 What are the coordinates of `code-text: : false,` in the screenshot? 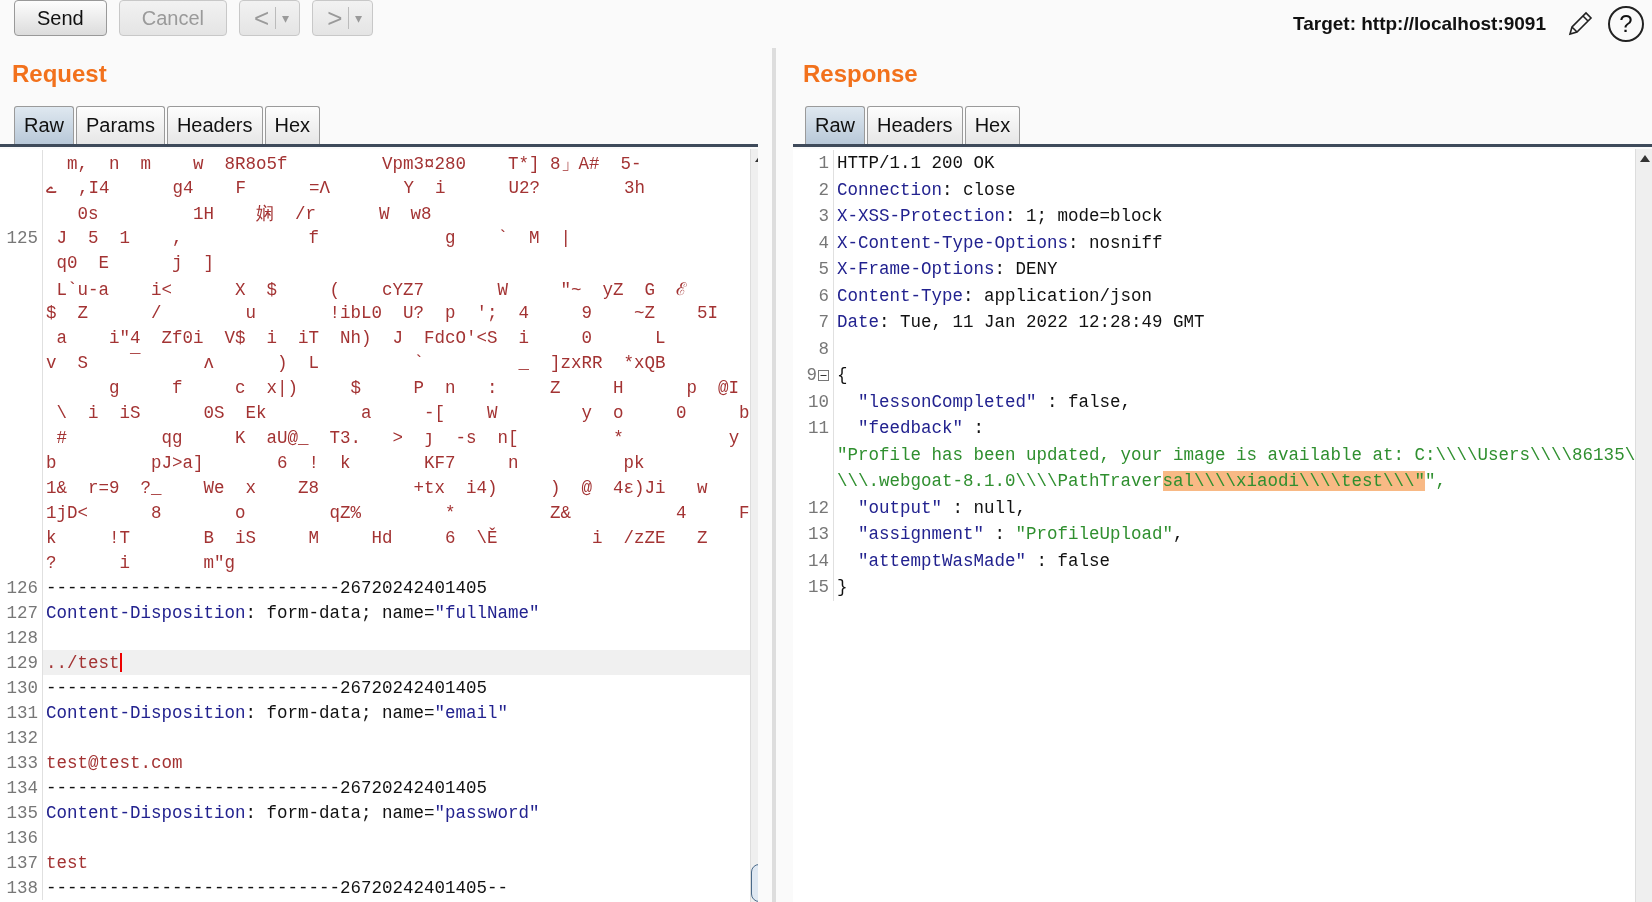 It's located at (1089, 401).